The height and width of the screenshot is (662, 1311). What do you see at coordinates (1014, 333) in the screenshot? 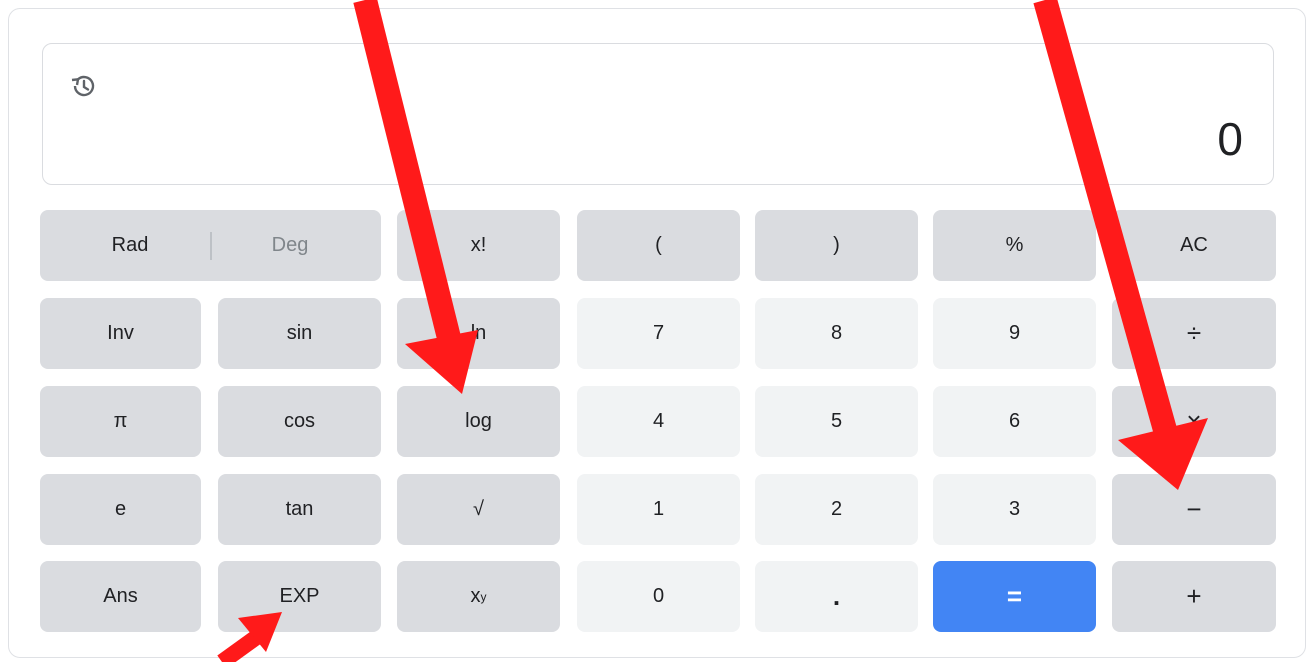
I see `digit-9-button: 9` at bounding box center [1014, 333].